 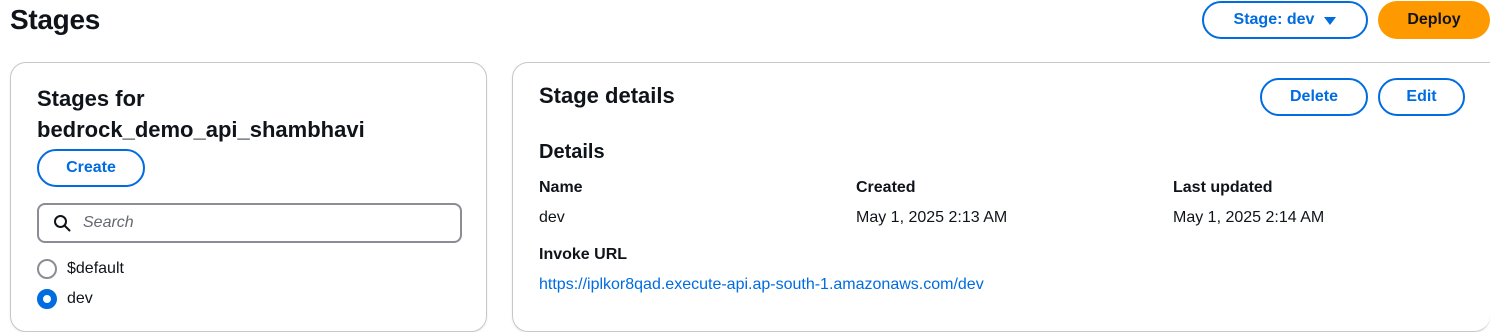 What do you see at coordinates (55, 19) in the screenshot?
I see `page-title: Stages` at bounding box center [55, 19].